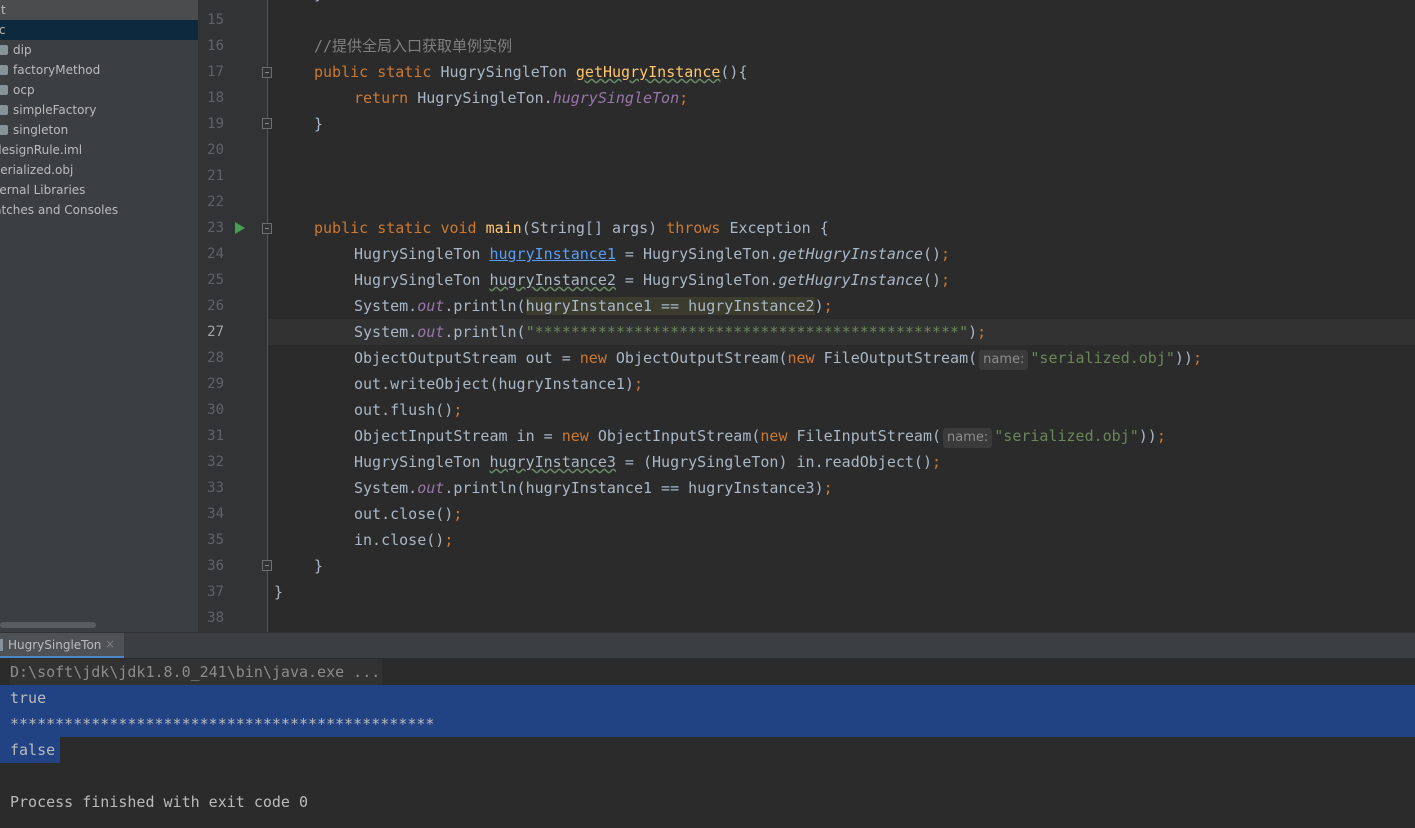 The image size is (1415, 828). What do you see at coordinates (48, 625) in the screenshot?
I see `tree-horizontal-scrollbar` at bounding box center [48, 625].